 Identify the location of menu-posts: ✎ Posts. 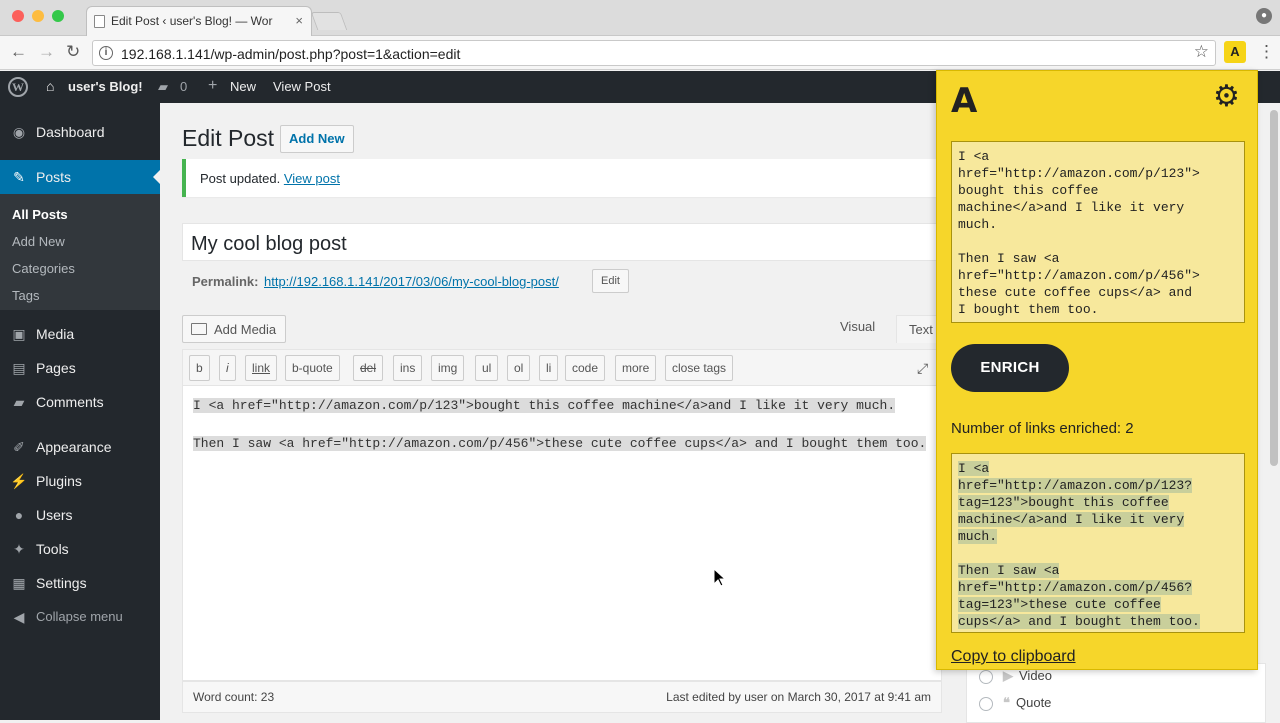
(80, 177).